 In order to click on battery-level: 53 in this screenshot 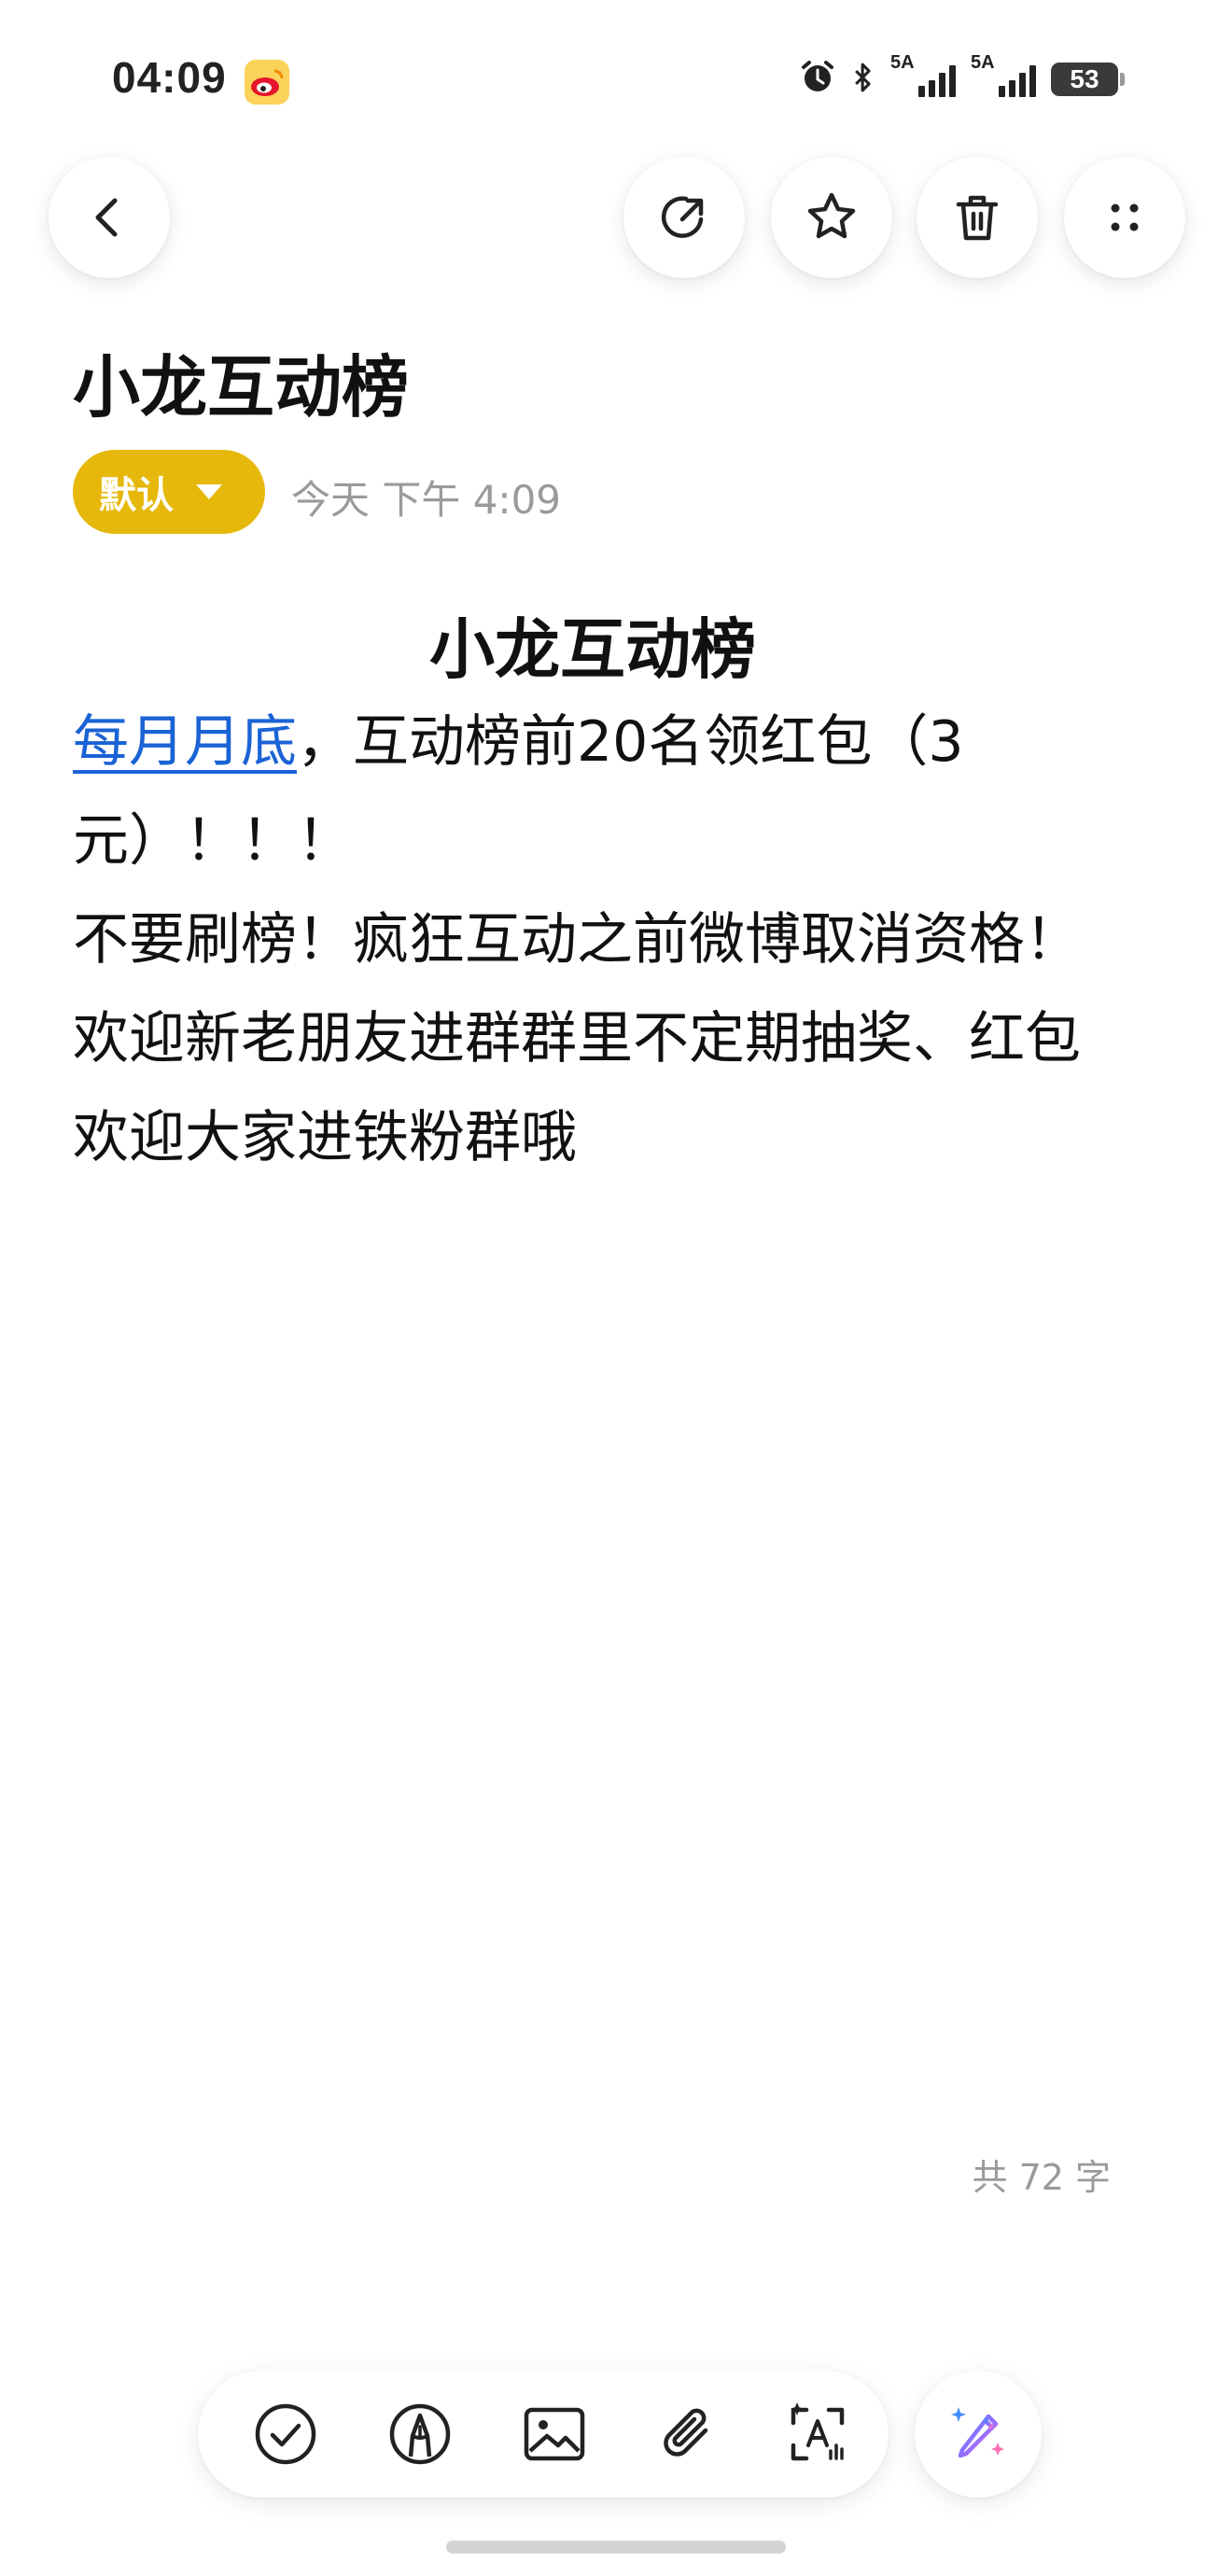, I will do `click(1084, 78)`.